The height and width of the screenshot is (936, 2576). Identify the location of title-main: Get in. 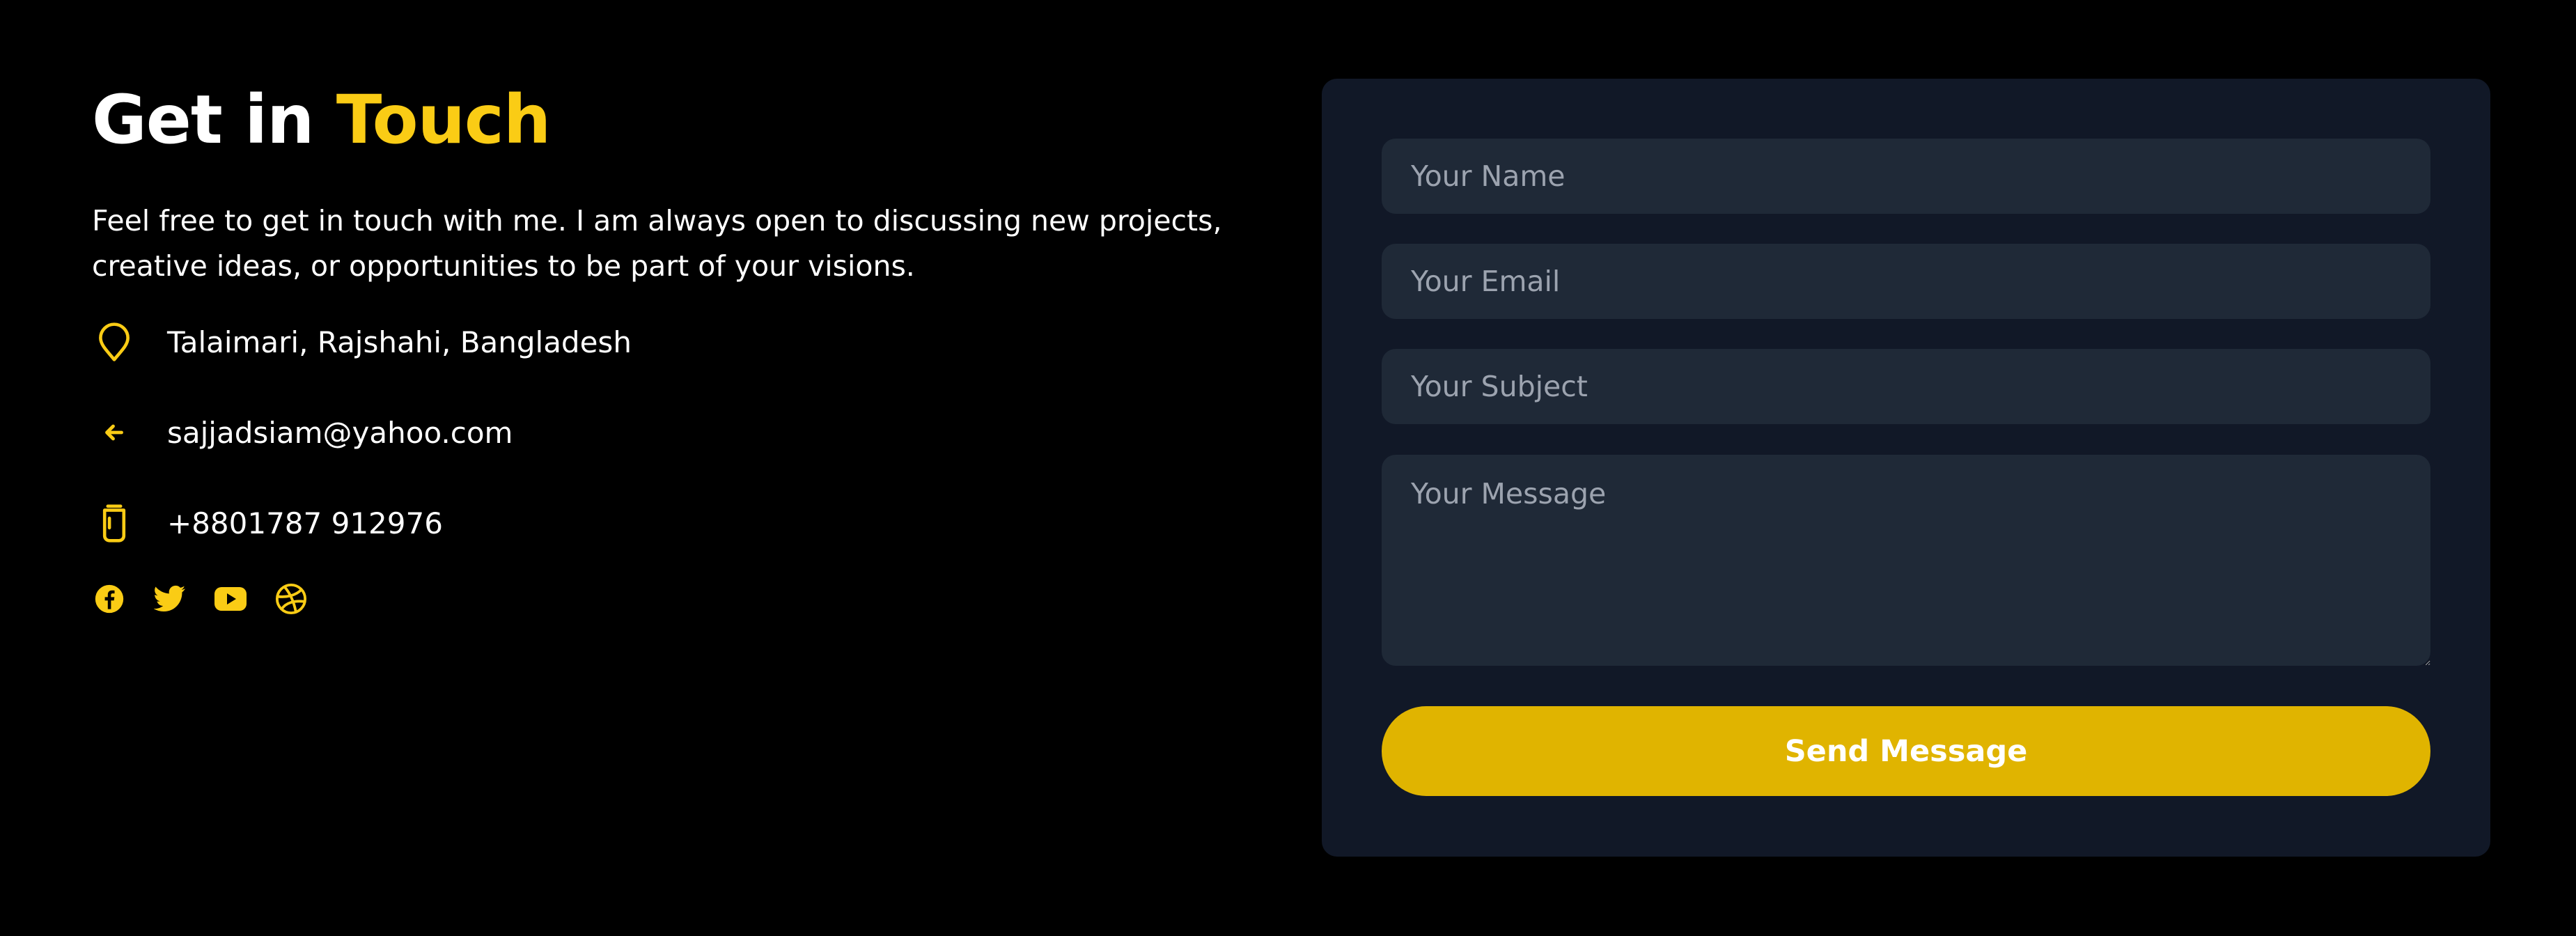
(214, 120).